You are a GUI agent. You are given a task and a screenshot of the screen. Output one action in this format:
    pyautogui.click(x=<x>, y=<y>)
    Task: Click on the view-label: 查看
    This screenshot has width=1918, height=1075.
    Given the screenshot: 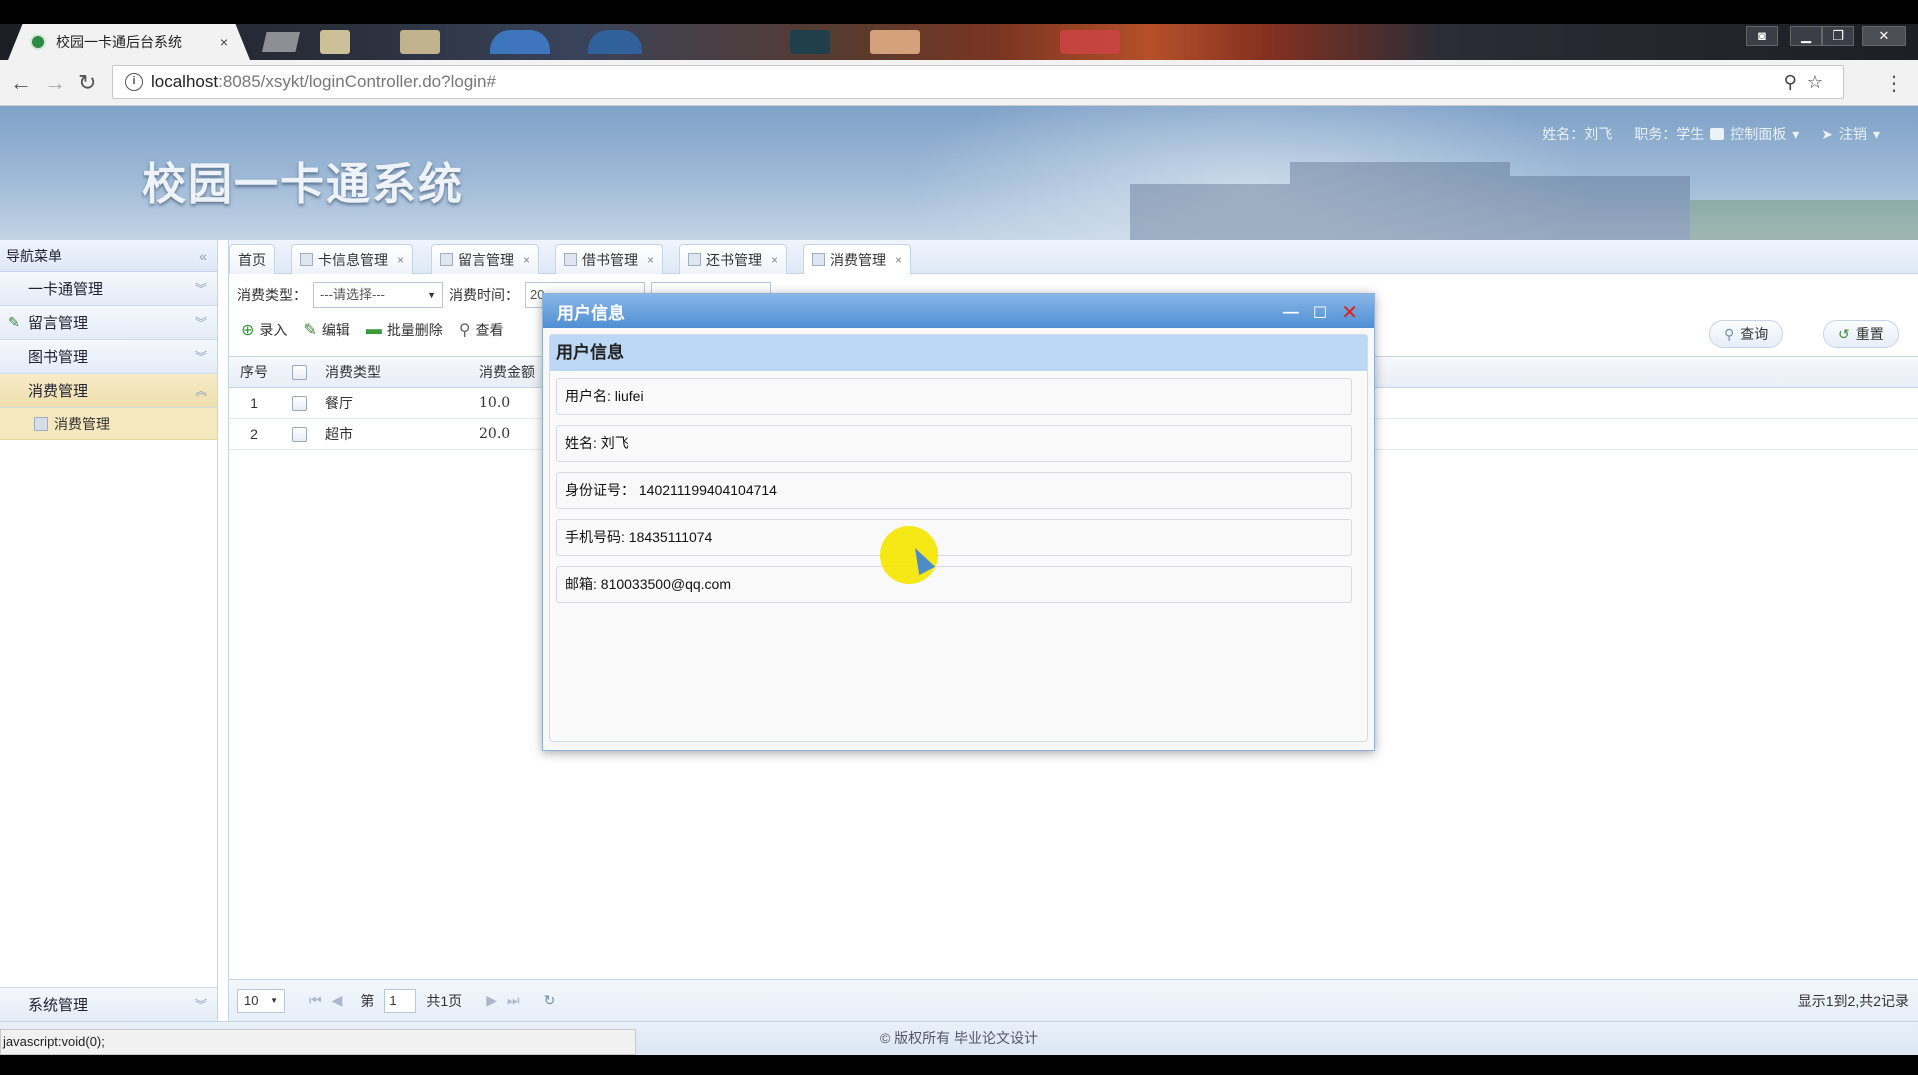 What is the action you would take?
    pyautogui.click(x=489, y=330)
    